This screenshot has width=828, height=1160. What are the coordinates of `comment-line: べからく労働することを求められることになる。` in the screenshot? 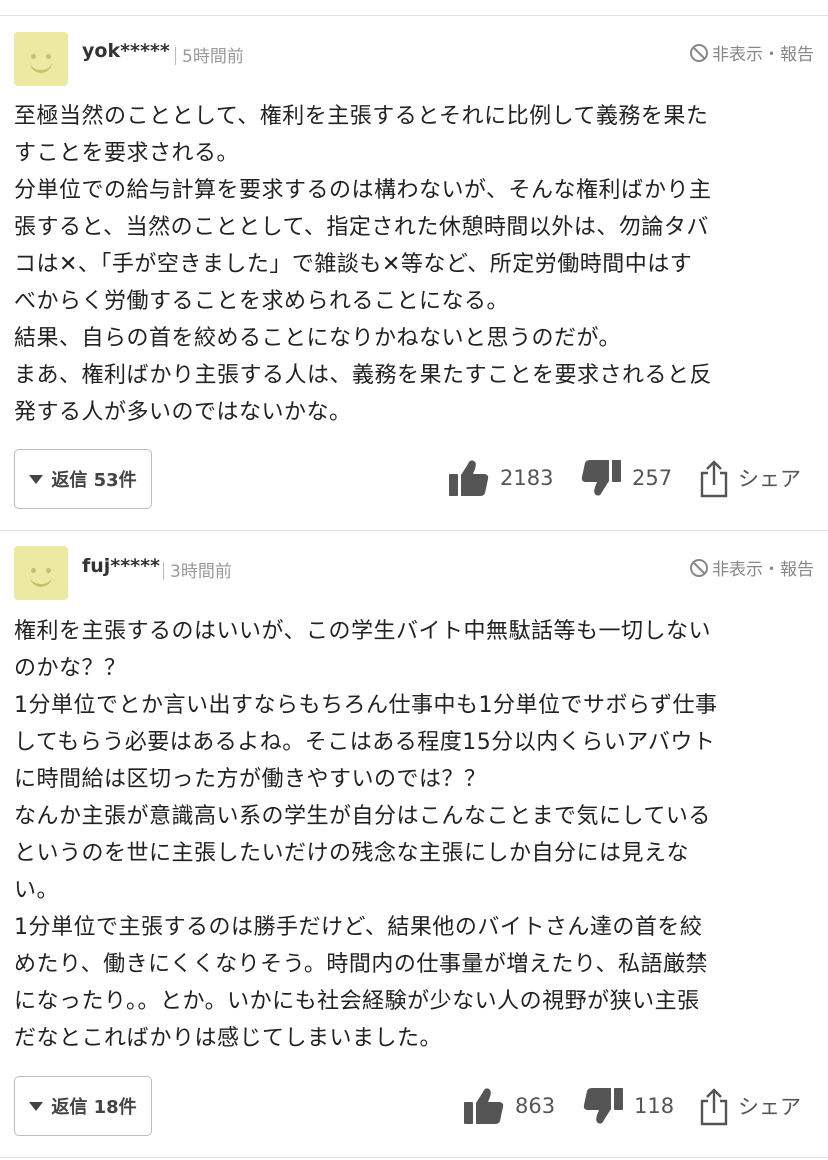 It's located at (262, 301).